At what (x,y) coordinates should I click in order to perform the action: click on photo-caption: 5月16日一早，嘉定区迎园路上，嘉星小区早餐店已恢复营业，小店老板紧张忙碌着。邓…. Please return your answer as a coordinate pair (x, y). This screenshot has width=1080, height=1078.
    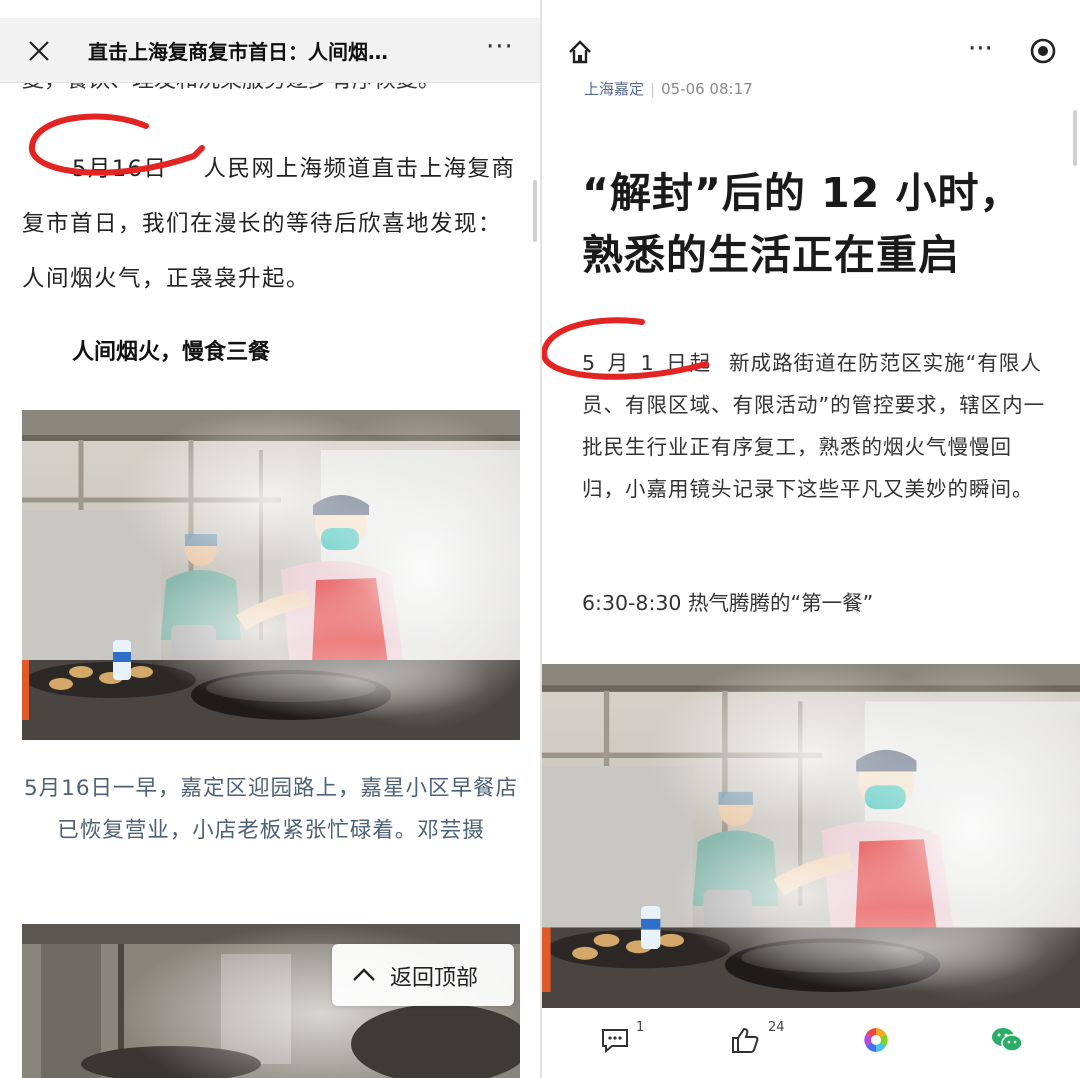
    Looking at the image, I should click on (271, 809).